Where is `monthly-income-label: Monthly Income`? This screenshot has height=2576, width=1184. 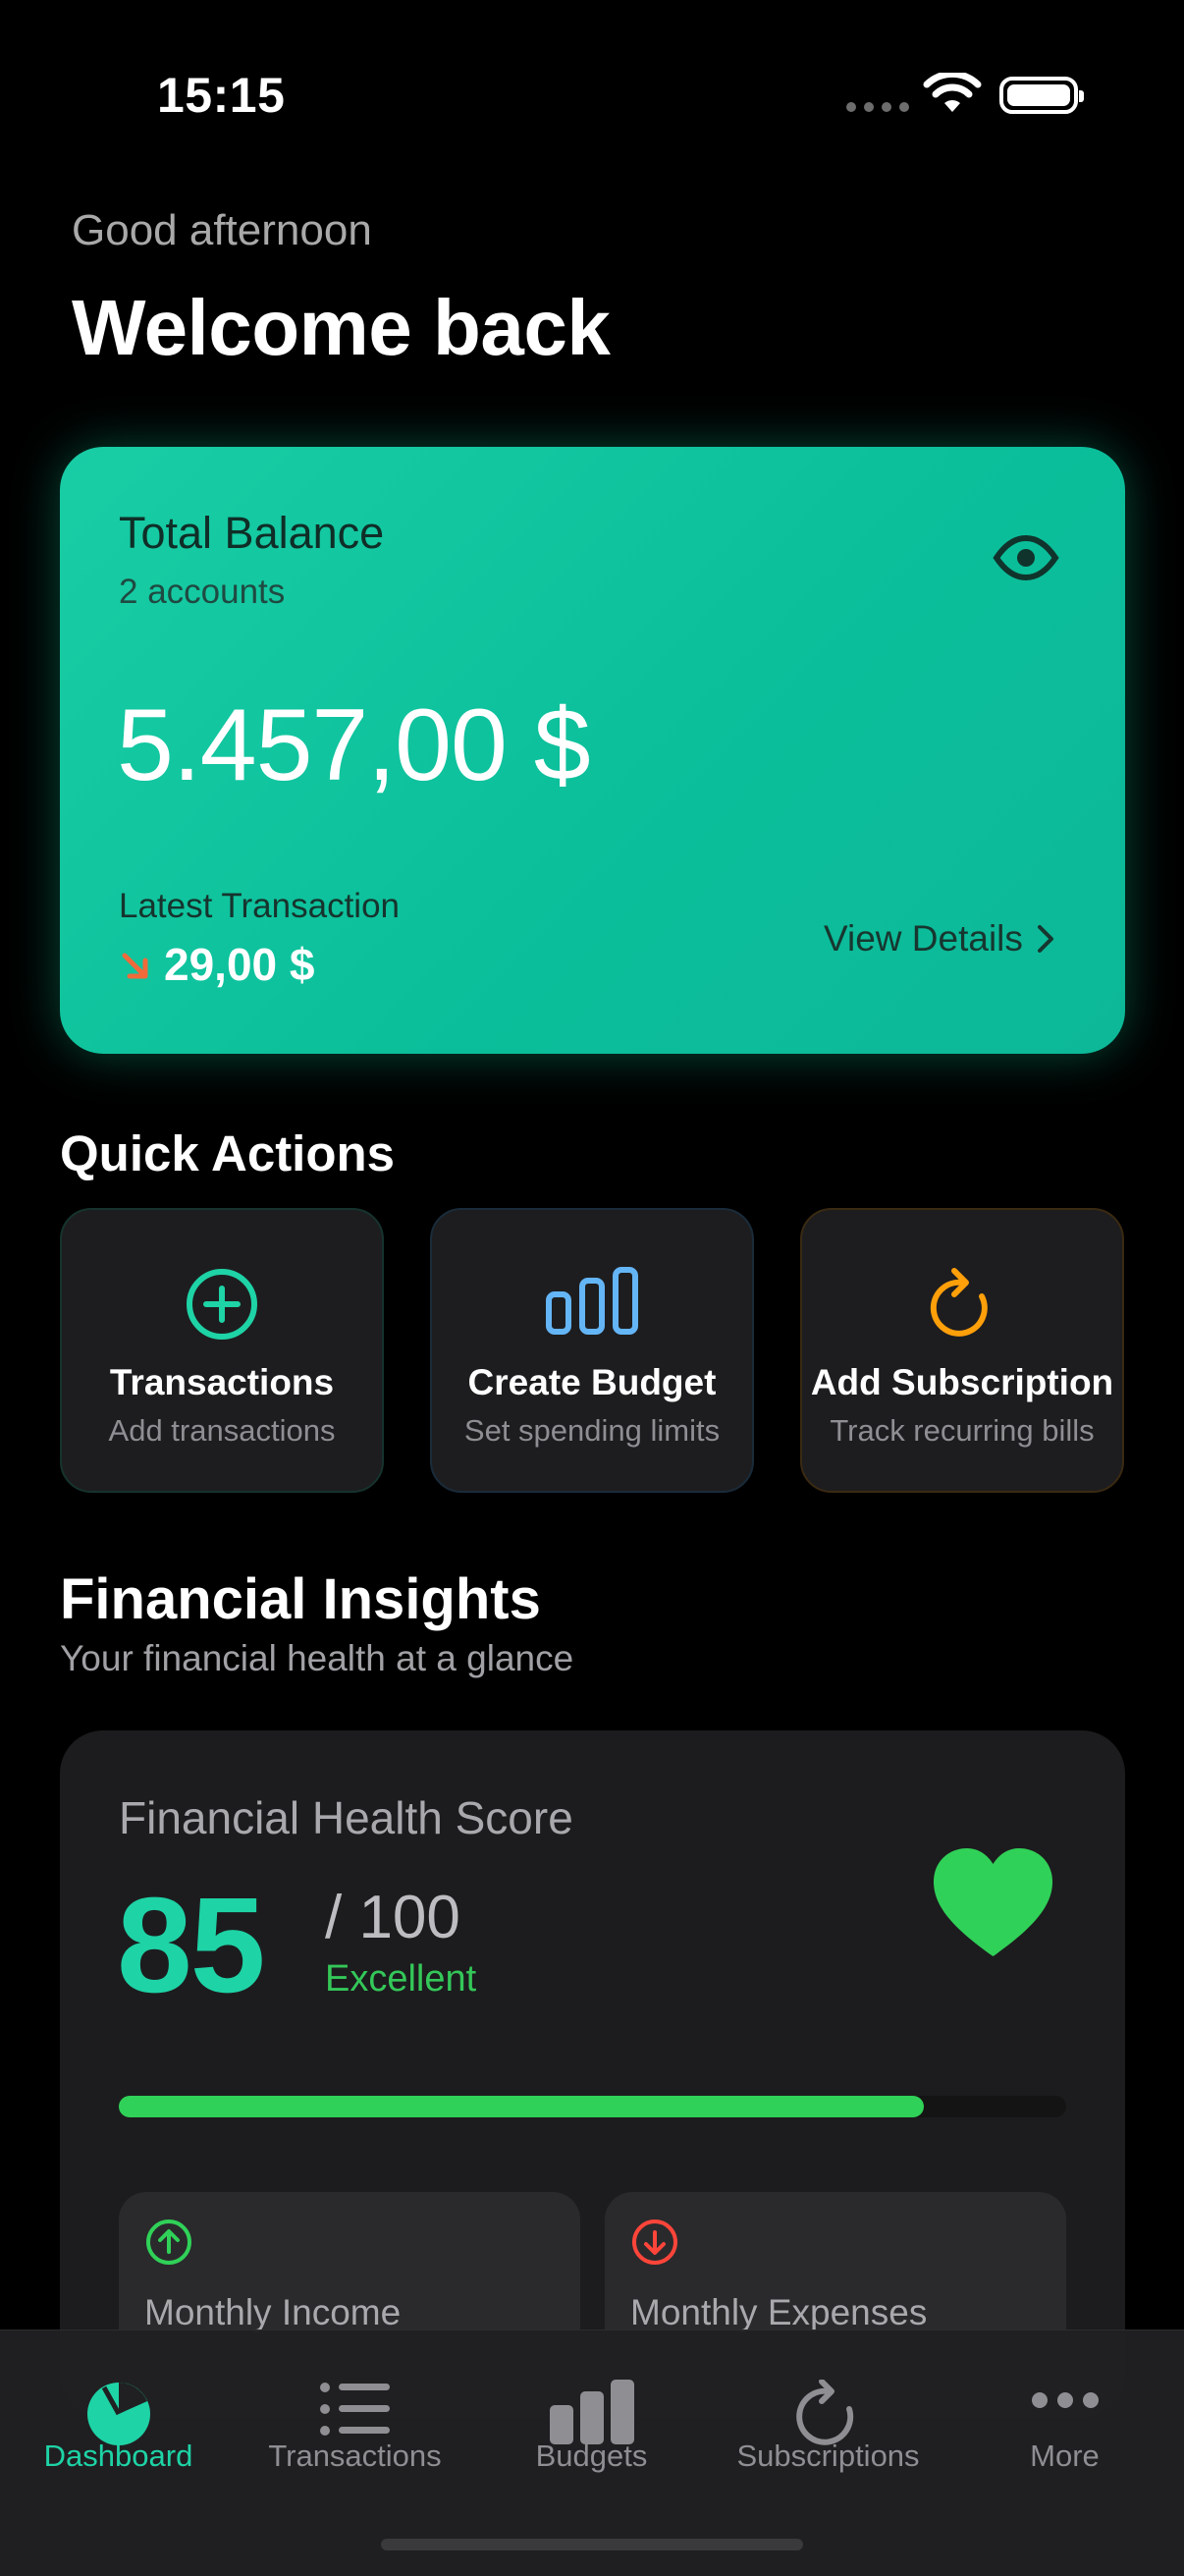 monthly-income-label: Monthly Income is located at coordinates (273, 2312).